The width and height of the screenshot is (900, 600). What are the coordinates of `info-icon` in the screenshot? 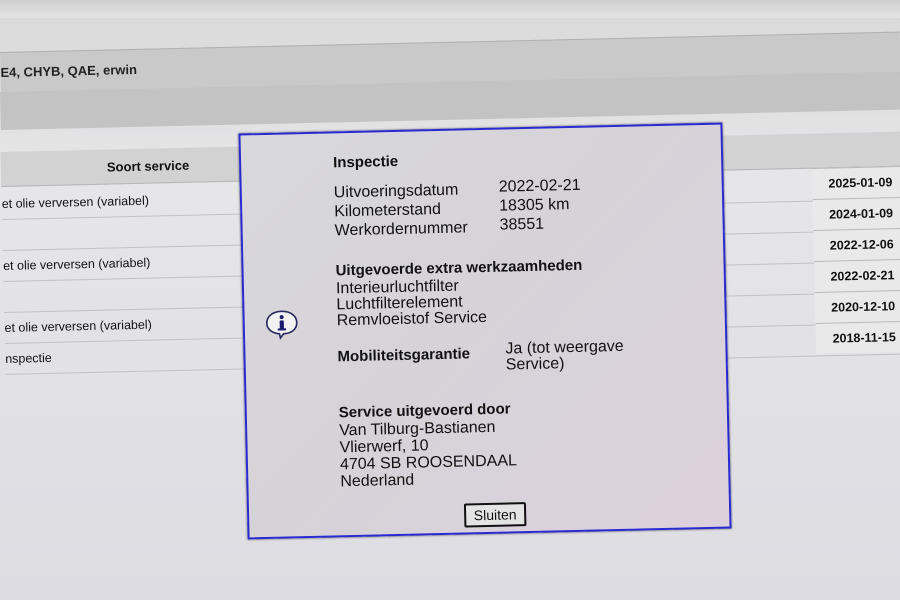 It's located at (281, 325).